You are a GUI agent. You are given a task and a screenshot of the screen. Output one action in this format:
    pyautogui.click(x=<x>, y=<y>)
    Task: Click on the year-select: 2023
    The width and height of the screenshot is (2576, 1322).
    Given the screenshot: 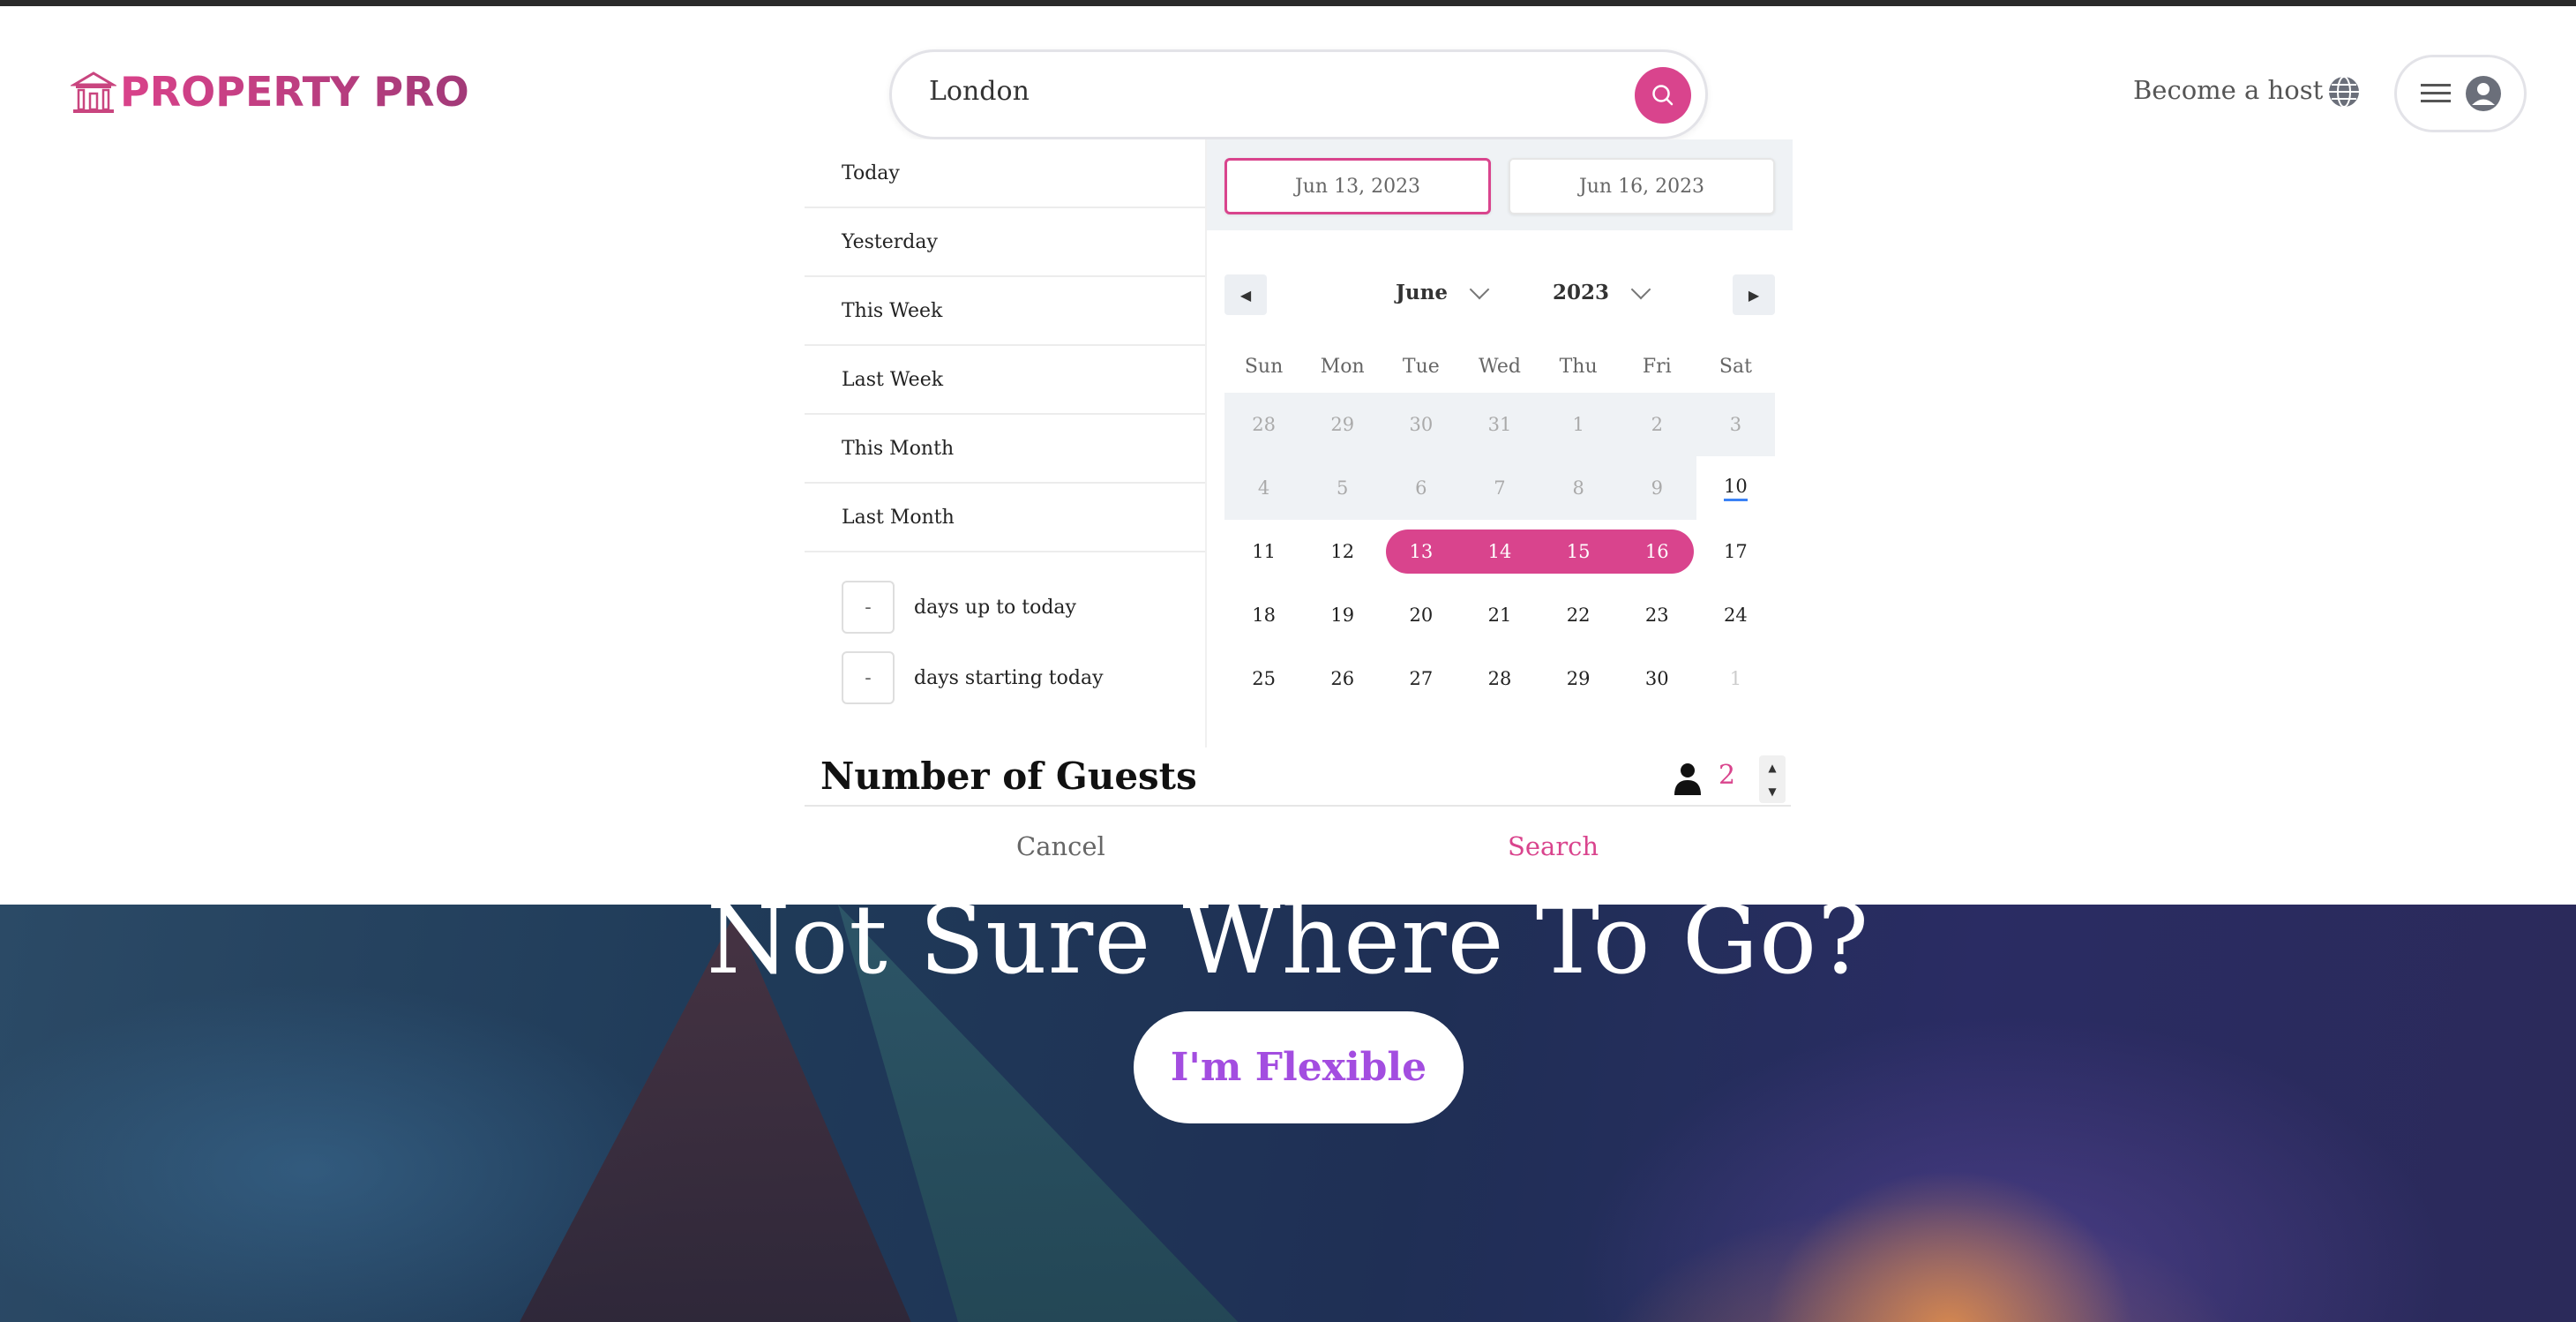 What is the action you would take?
    pyautogui.click(x=1602, y=291)
    